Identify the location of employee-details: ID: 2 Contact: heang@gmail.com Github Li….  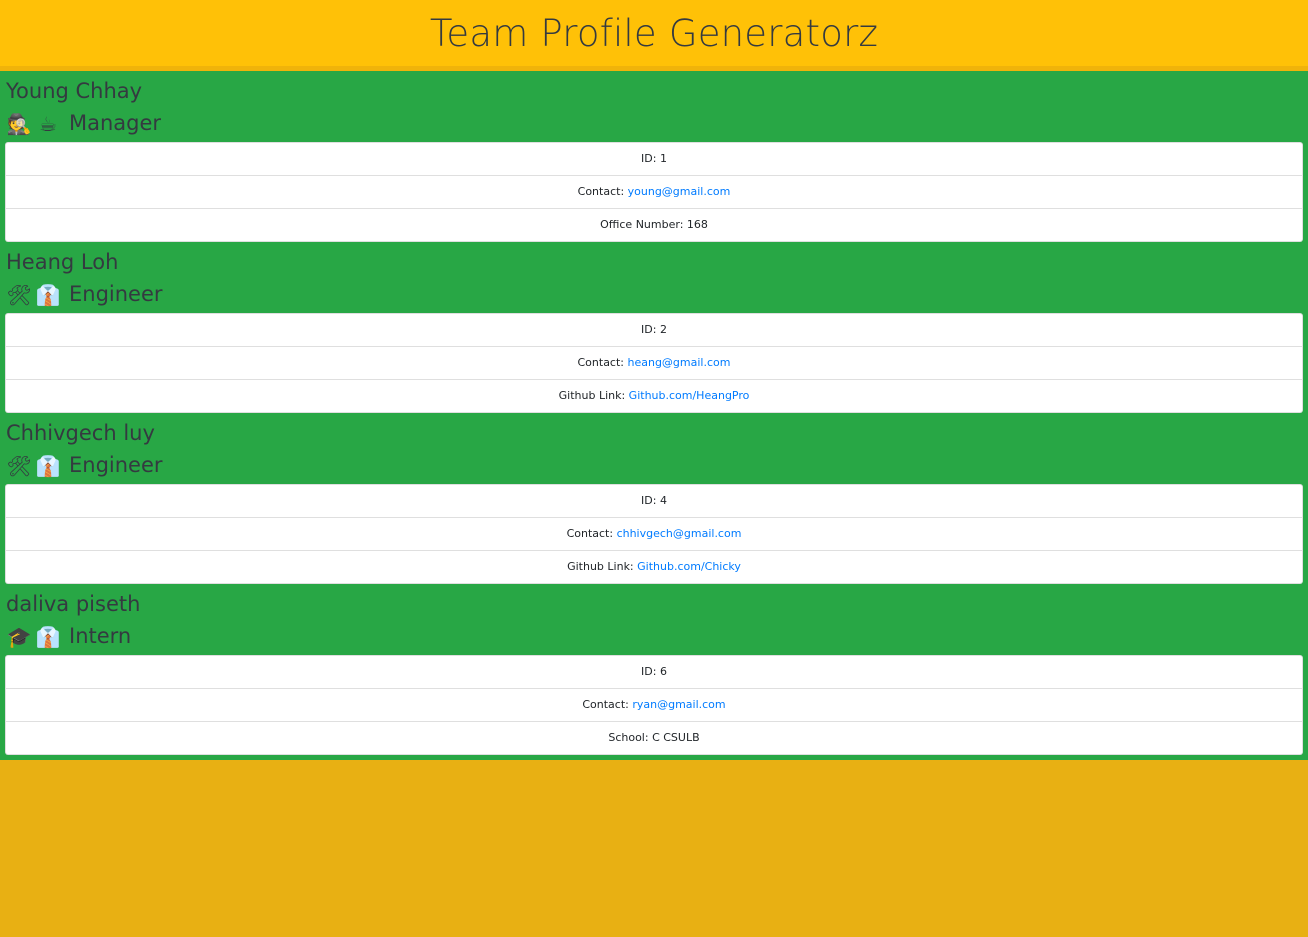
(654, 363).